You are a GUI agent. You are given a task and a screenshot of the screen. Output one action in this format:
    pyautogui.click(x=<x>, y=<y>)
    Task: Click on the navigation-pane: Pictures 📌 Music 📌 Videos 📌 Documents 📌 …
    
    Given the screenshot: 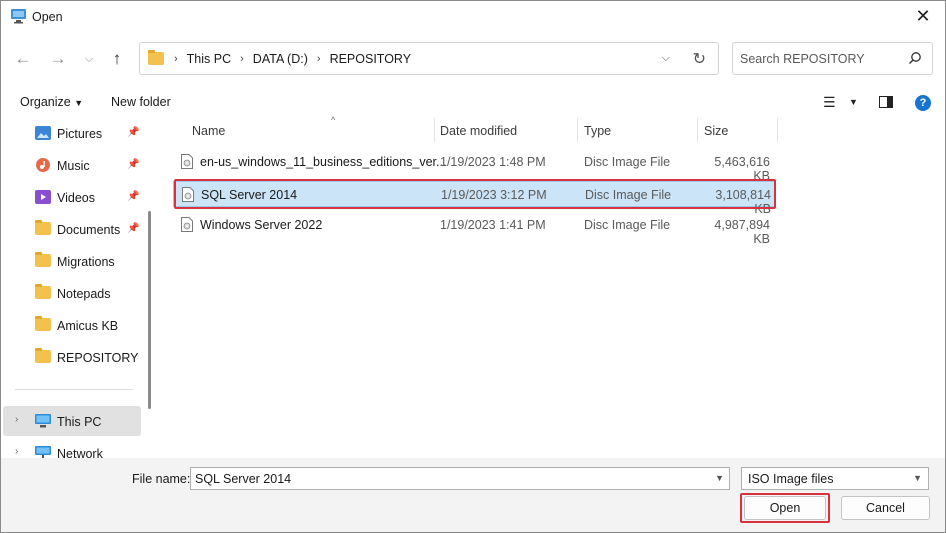 What is the action you would take?
    pyautogui.click(x=80, y=288)
    